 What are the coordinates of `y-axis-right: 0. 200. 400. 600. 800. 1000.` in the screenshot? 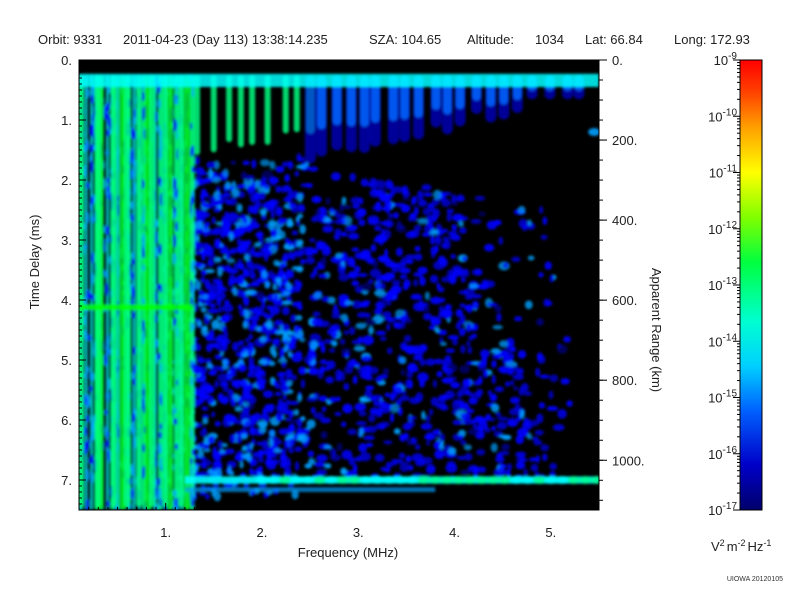 It's located at (622, 277).